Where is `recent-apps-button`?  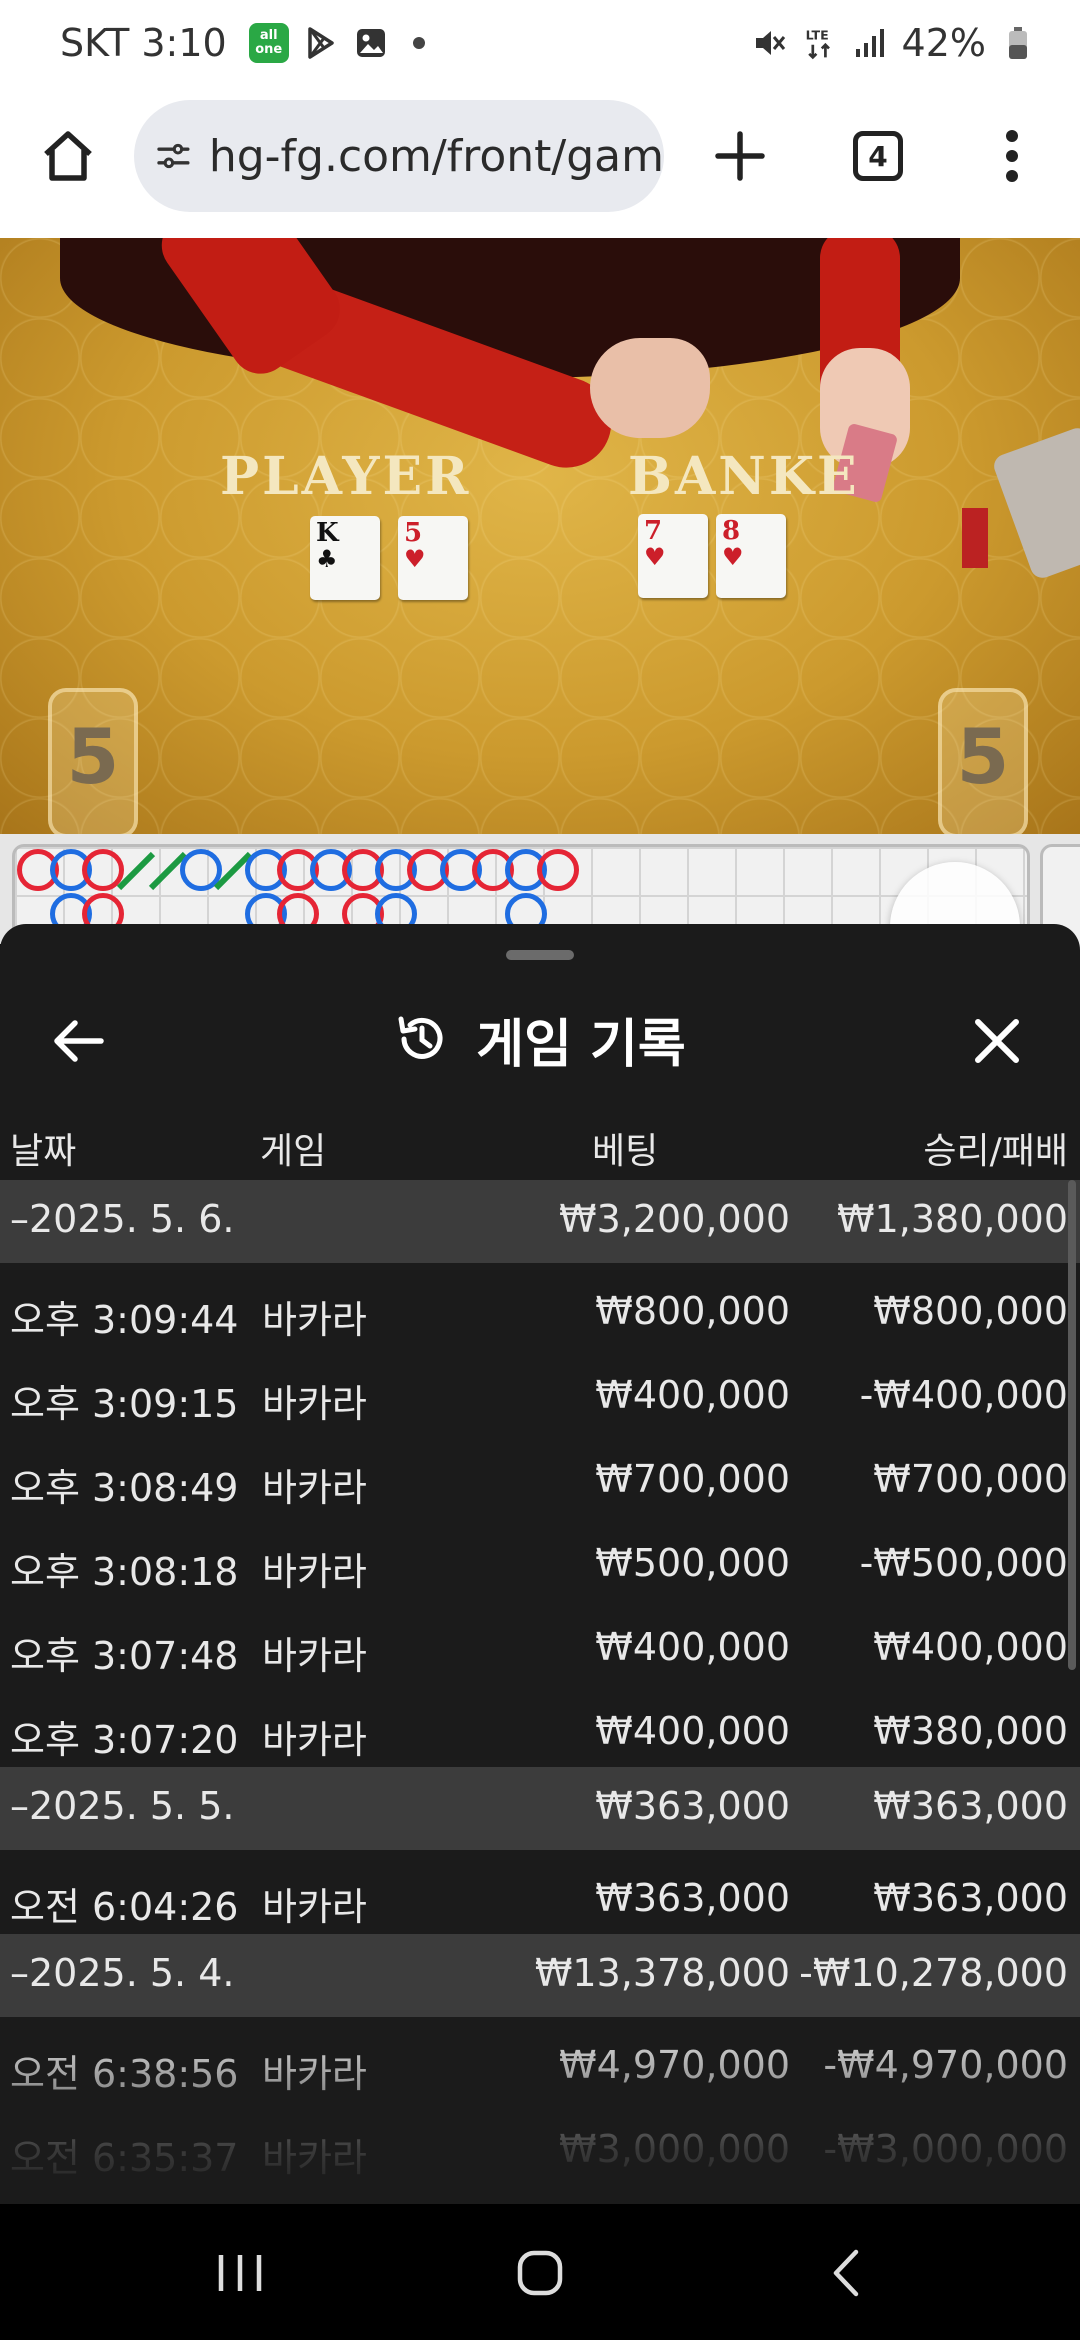
recent-apps-button is located at coordinates (240, 2273).